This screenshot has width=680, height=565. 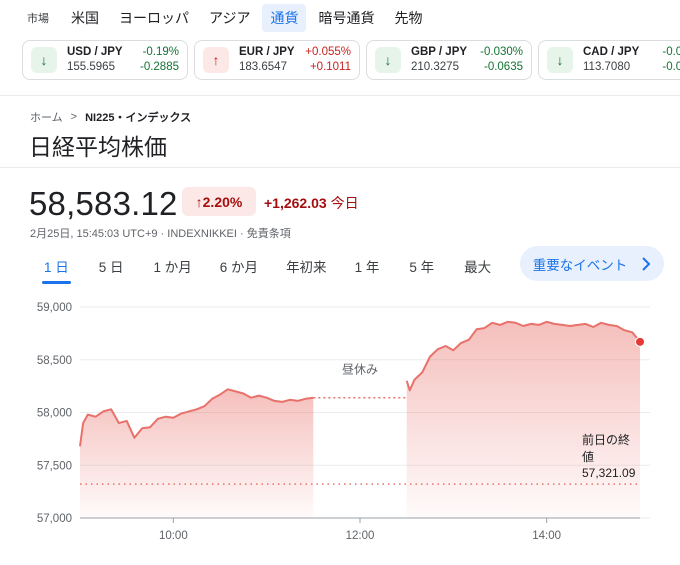 I want to click on range-6m: 6 か月, so click(x=239, y=266).